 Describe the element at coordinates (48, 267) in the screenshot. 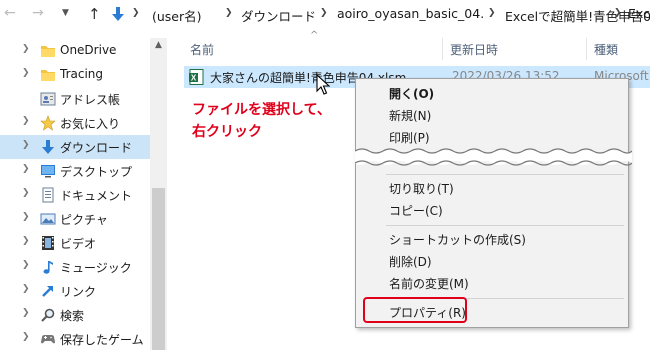

I see `music-icon` at that location.